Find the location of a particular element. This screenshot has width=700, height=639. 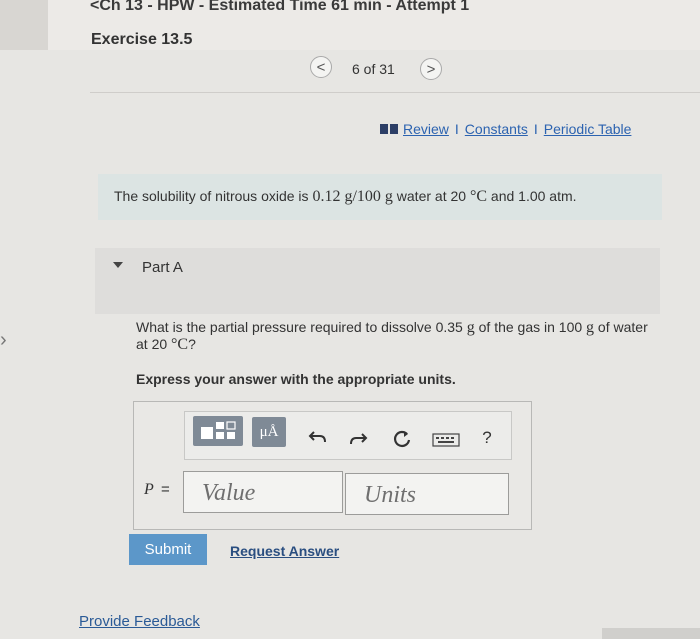

provide-feedback-link: Provide Feedback is located at coordinates (139, 621).